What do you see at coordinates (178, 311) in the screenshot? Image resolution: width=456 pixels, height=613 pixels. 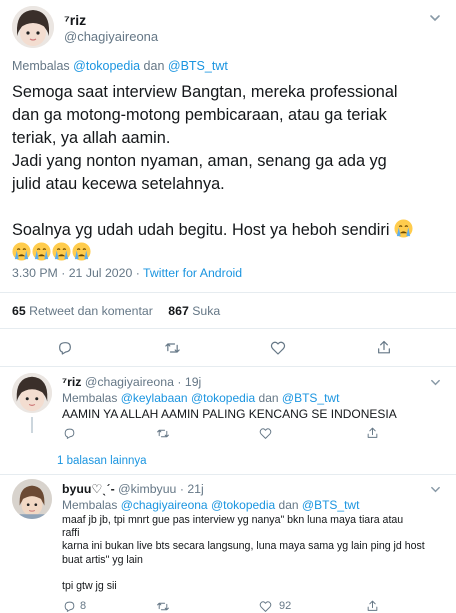 I see `likes-count: 867` at bounding box center [178, 311].